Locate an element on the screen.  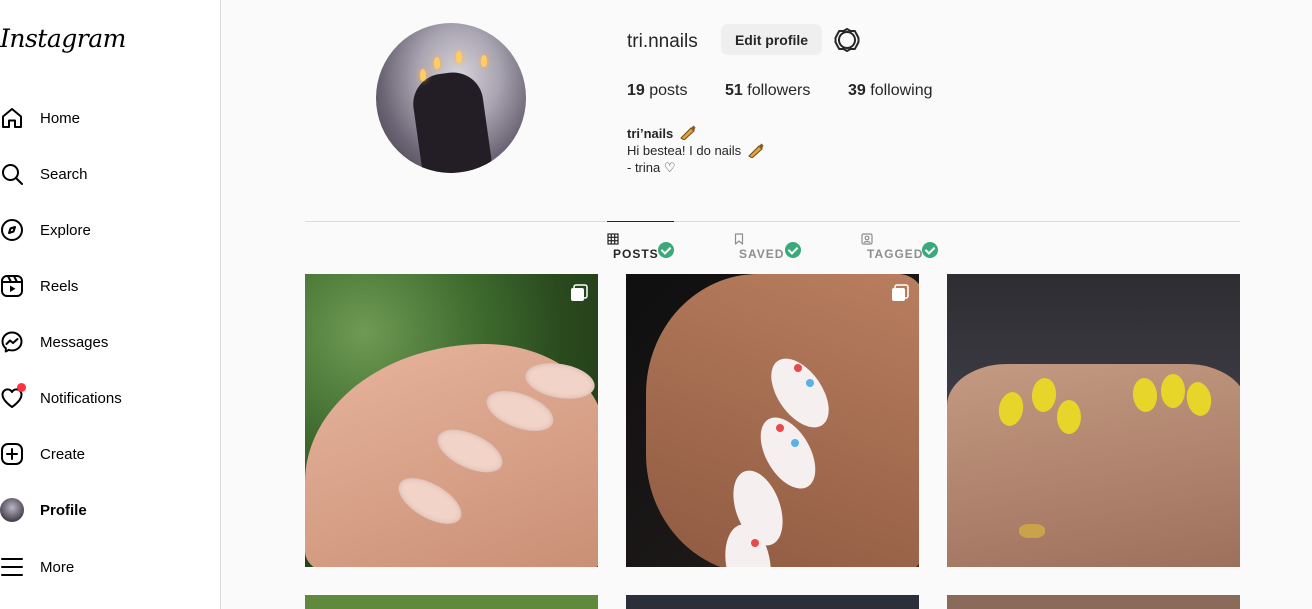
bio-line-1: Hi bestea! I do nails is located at coordinates (696, 150).